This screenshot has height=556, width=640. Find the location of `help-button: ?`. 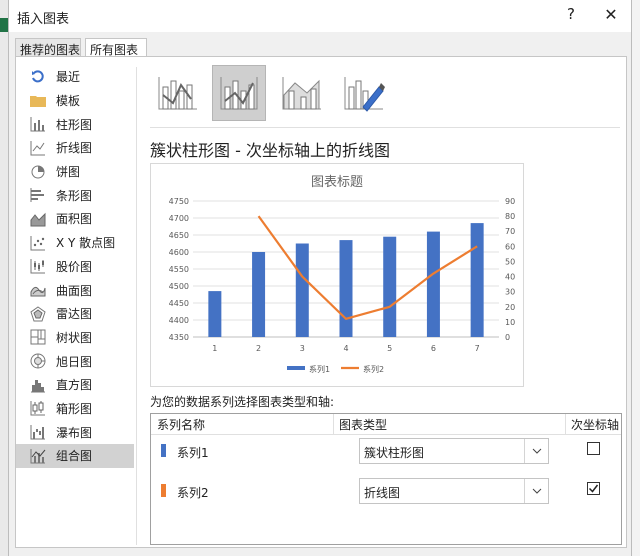

help-button: ? is located at coordinates (571, 14).